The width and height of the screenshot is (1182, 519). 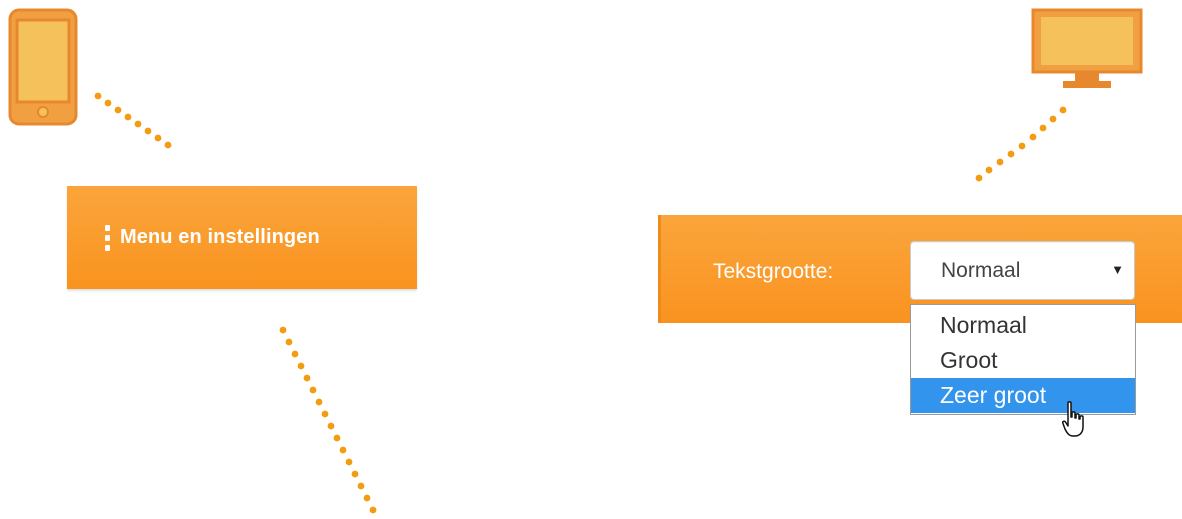 I want to click on dotted-line-monitor, so click(x=1021, y=144).